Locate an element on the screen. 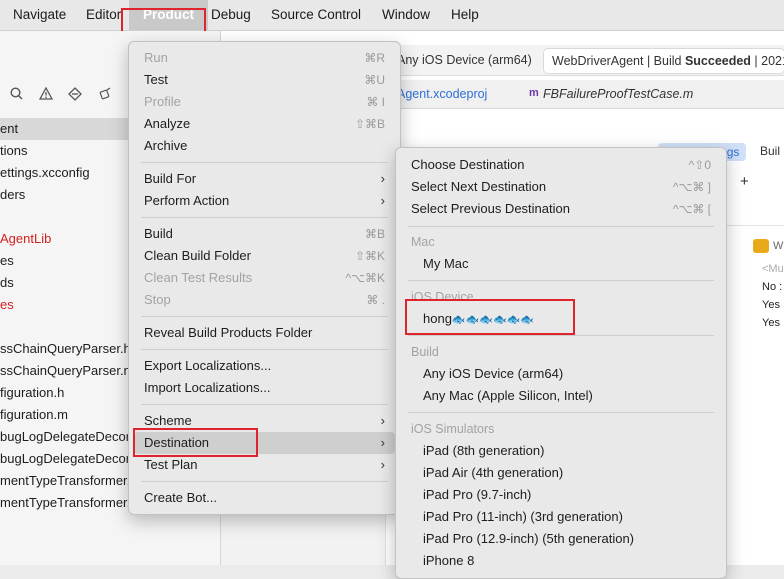 The width and height of the screenshot is (784, 579). menu-item-select-next-destination: Select Next Destination ^⌥⌘ ] is located at coordinates (561, 187).